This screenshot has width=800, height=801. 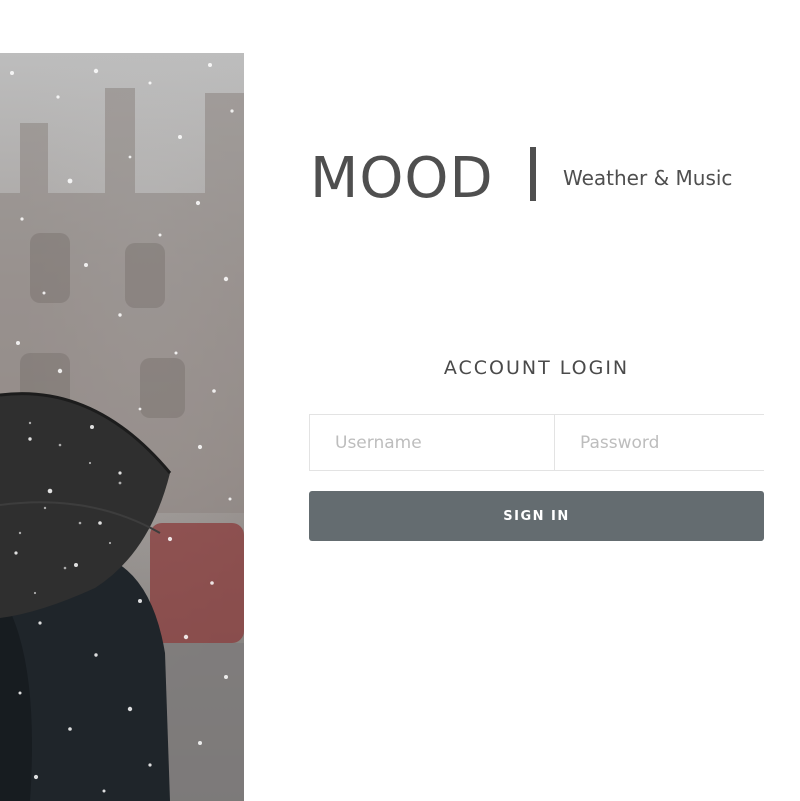 I want to click on sign-in-button: SIGN IN, so click(x=536, y=516).